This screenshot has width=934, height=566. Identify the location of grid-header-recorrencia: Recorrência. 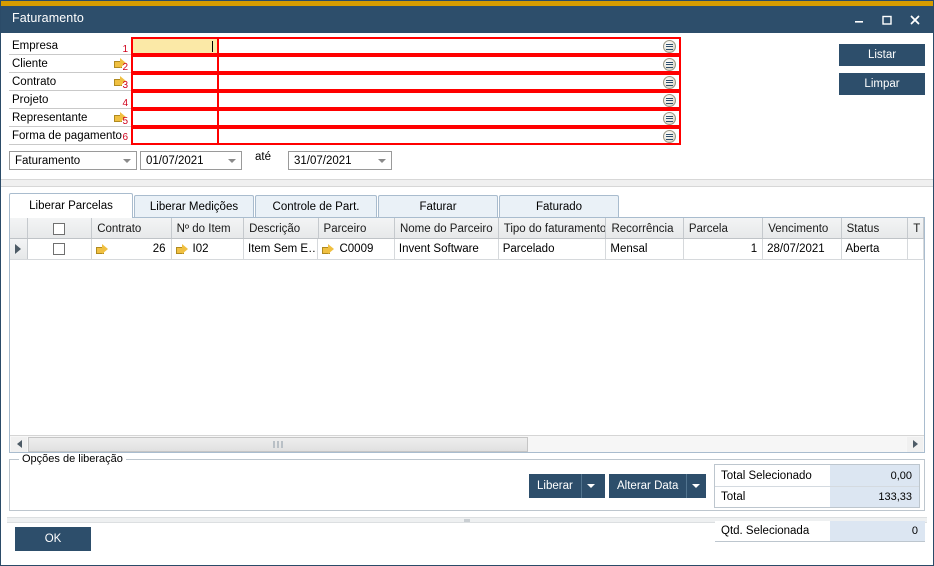
(645, 228).